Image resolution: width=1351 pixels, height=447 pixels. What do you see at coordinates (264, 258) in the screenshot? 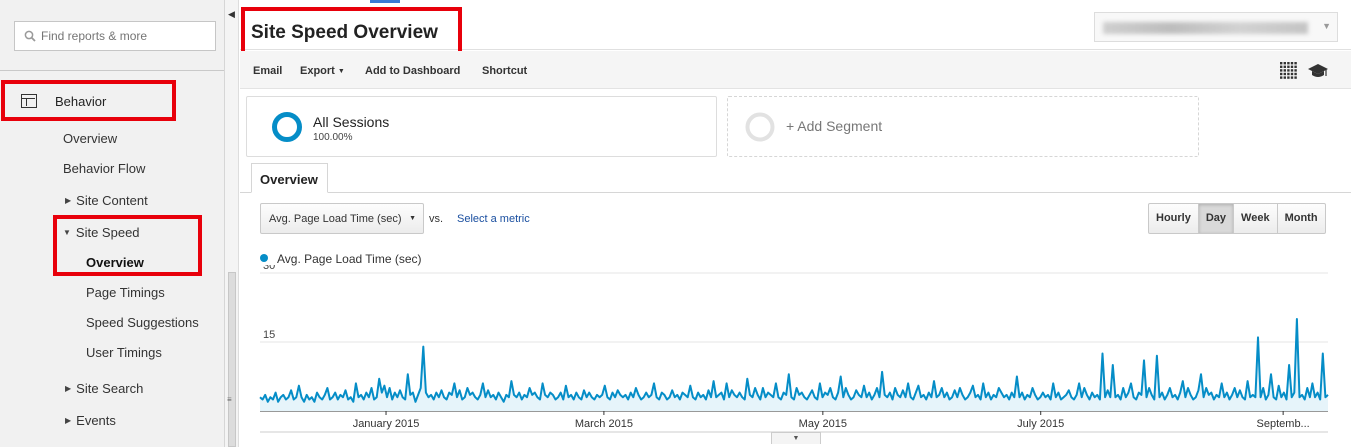
I see `legend-dot` at bounding box center [264, 258].